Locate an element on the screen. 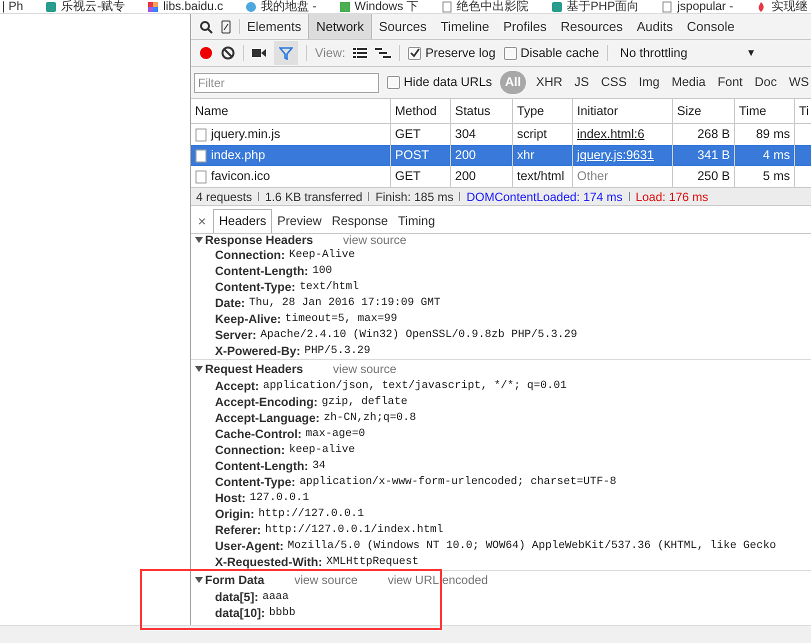 The image size is (811, 643). header-name: Cache-Control: is located at coordinates (258, 434).